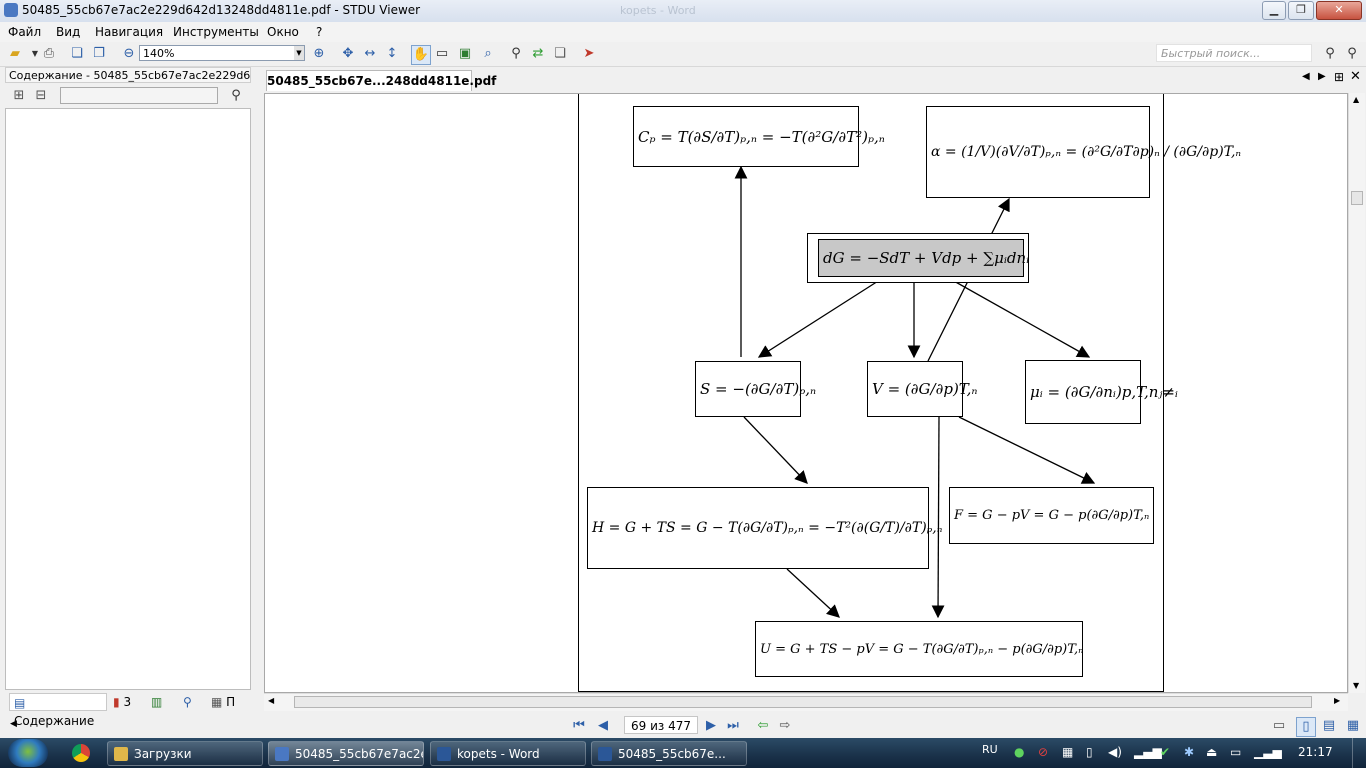  What do you see at coordinates (1329, 726) in the screenshot?
I see `two-page-view-icon: ▤` at bounding box center [1329, 726].